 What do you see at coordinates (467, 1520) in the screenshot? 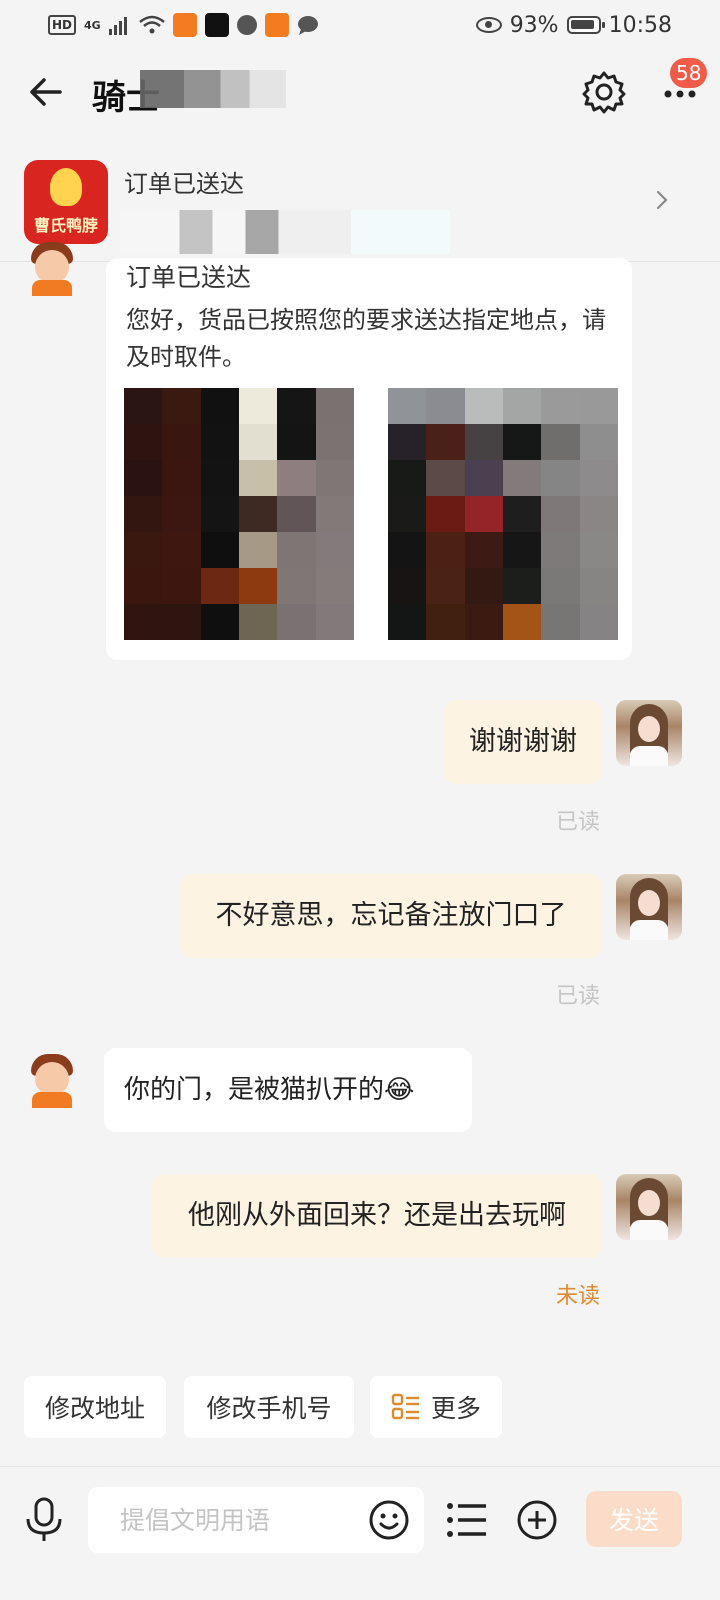
I see `phrase-list-icon` at bounding box center [467, 1520].